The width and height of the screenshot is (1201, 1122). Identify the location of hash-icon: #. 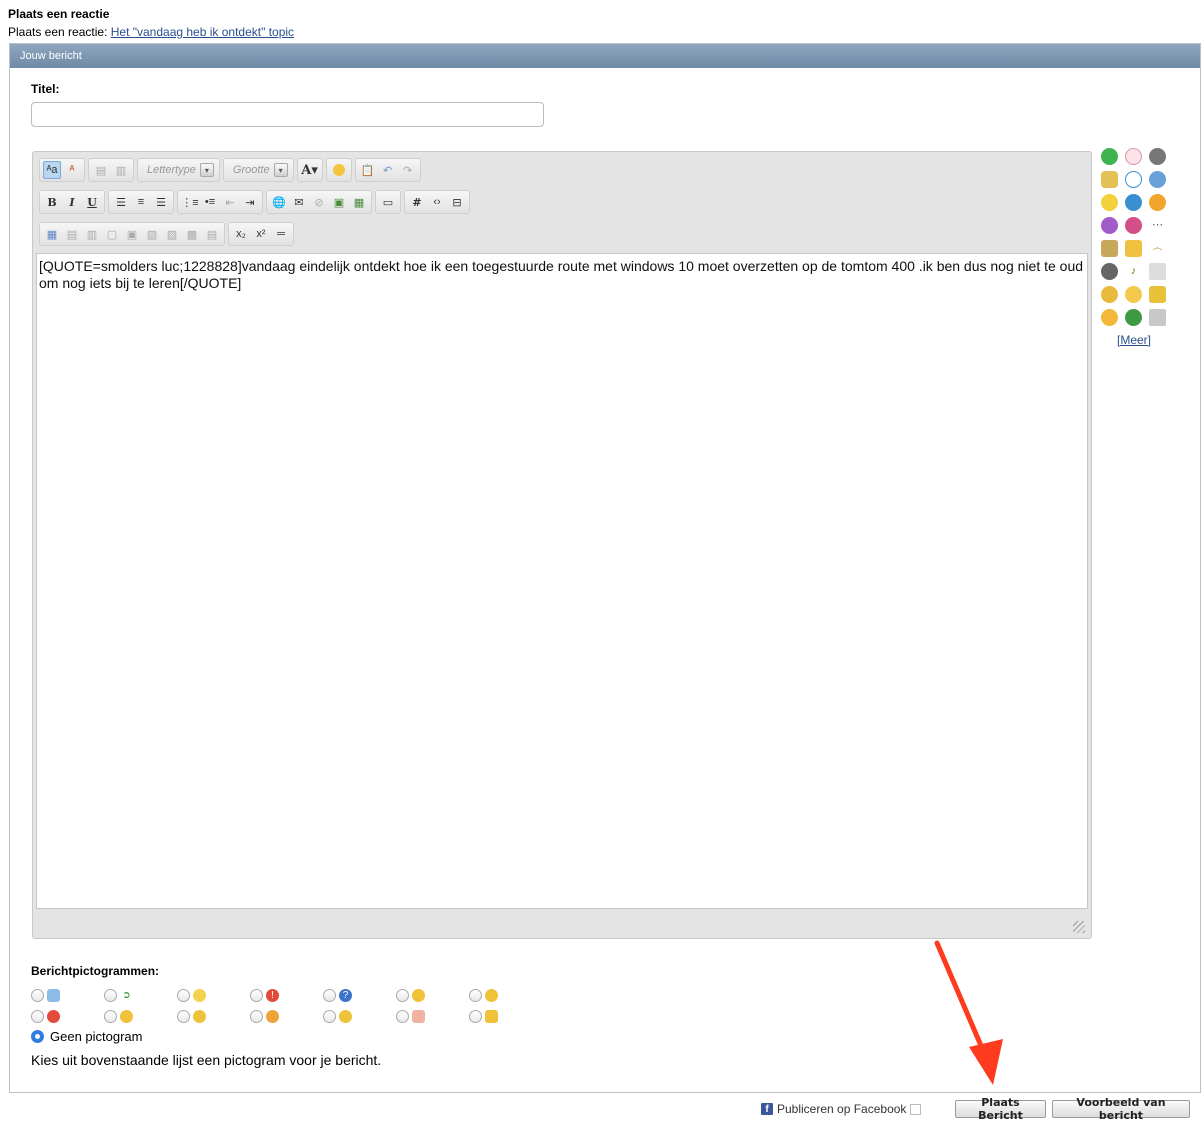
(417, 202).